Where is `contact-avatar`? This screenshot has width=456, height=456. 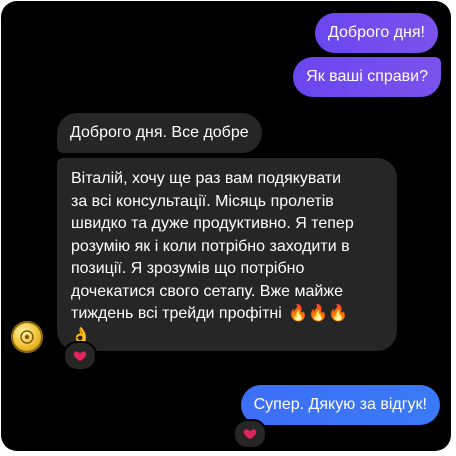
contact-avatar is located at coordinates (27, 337).